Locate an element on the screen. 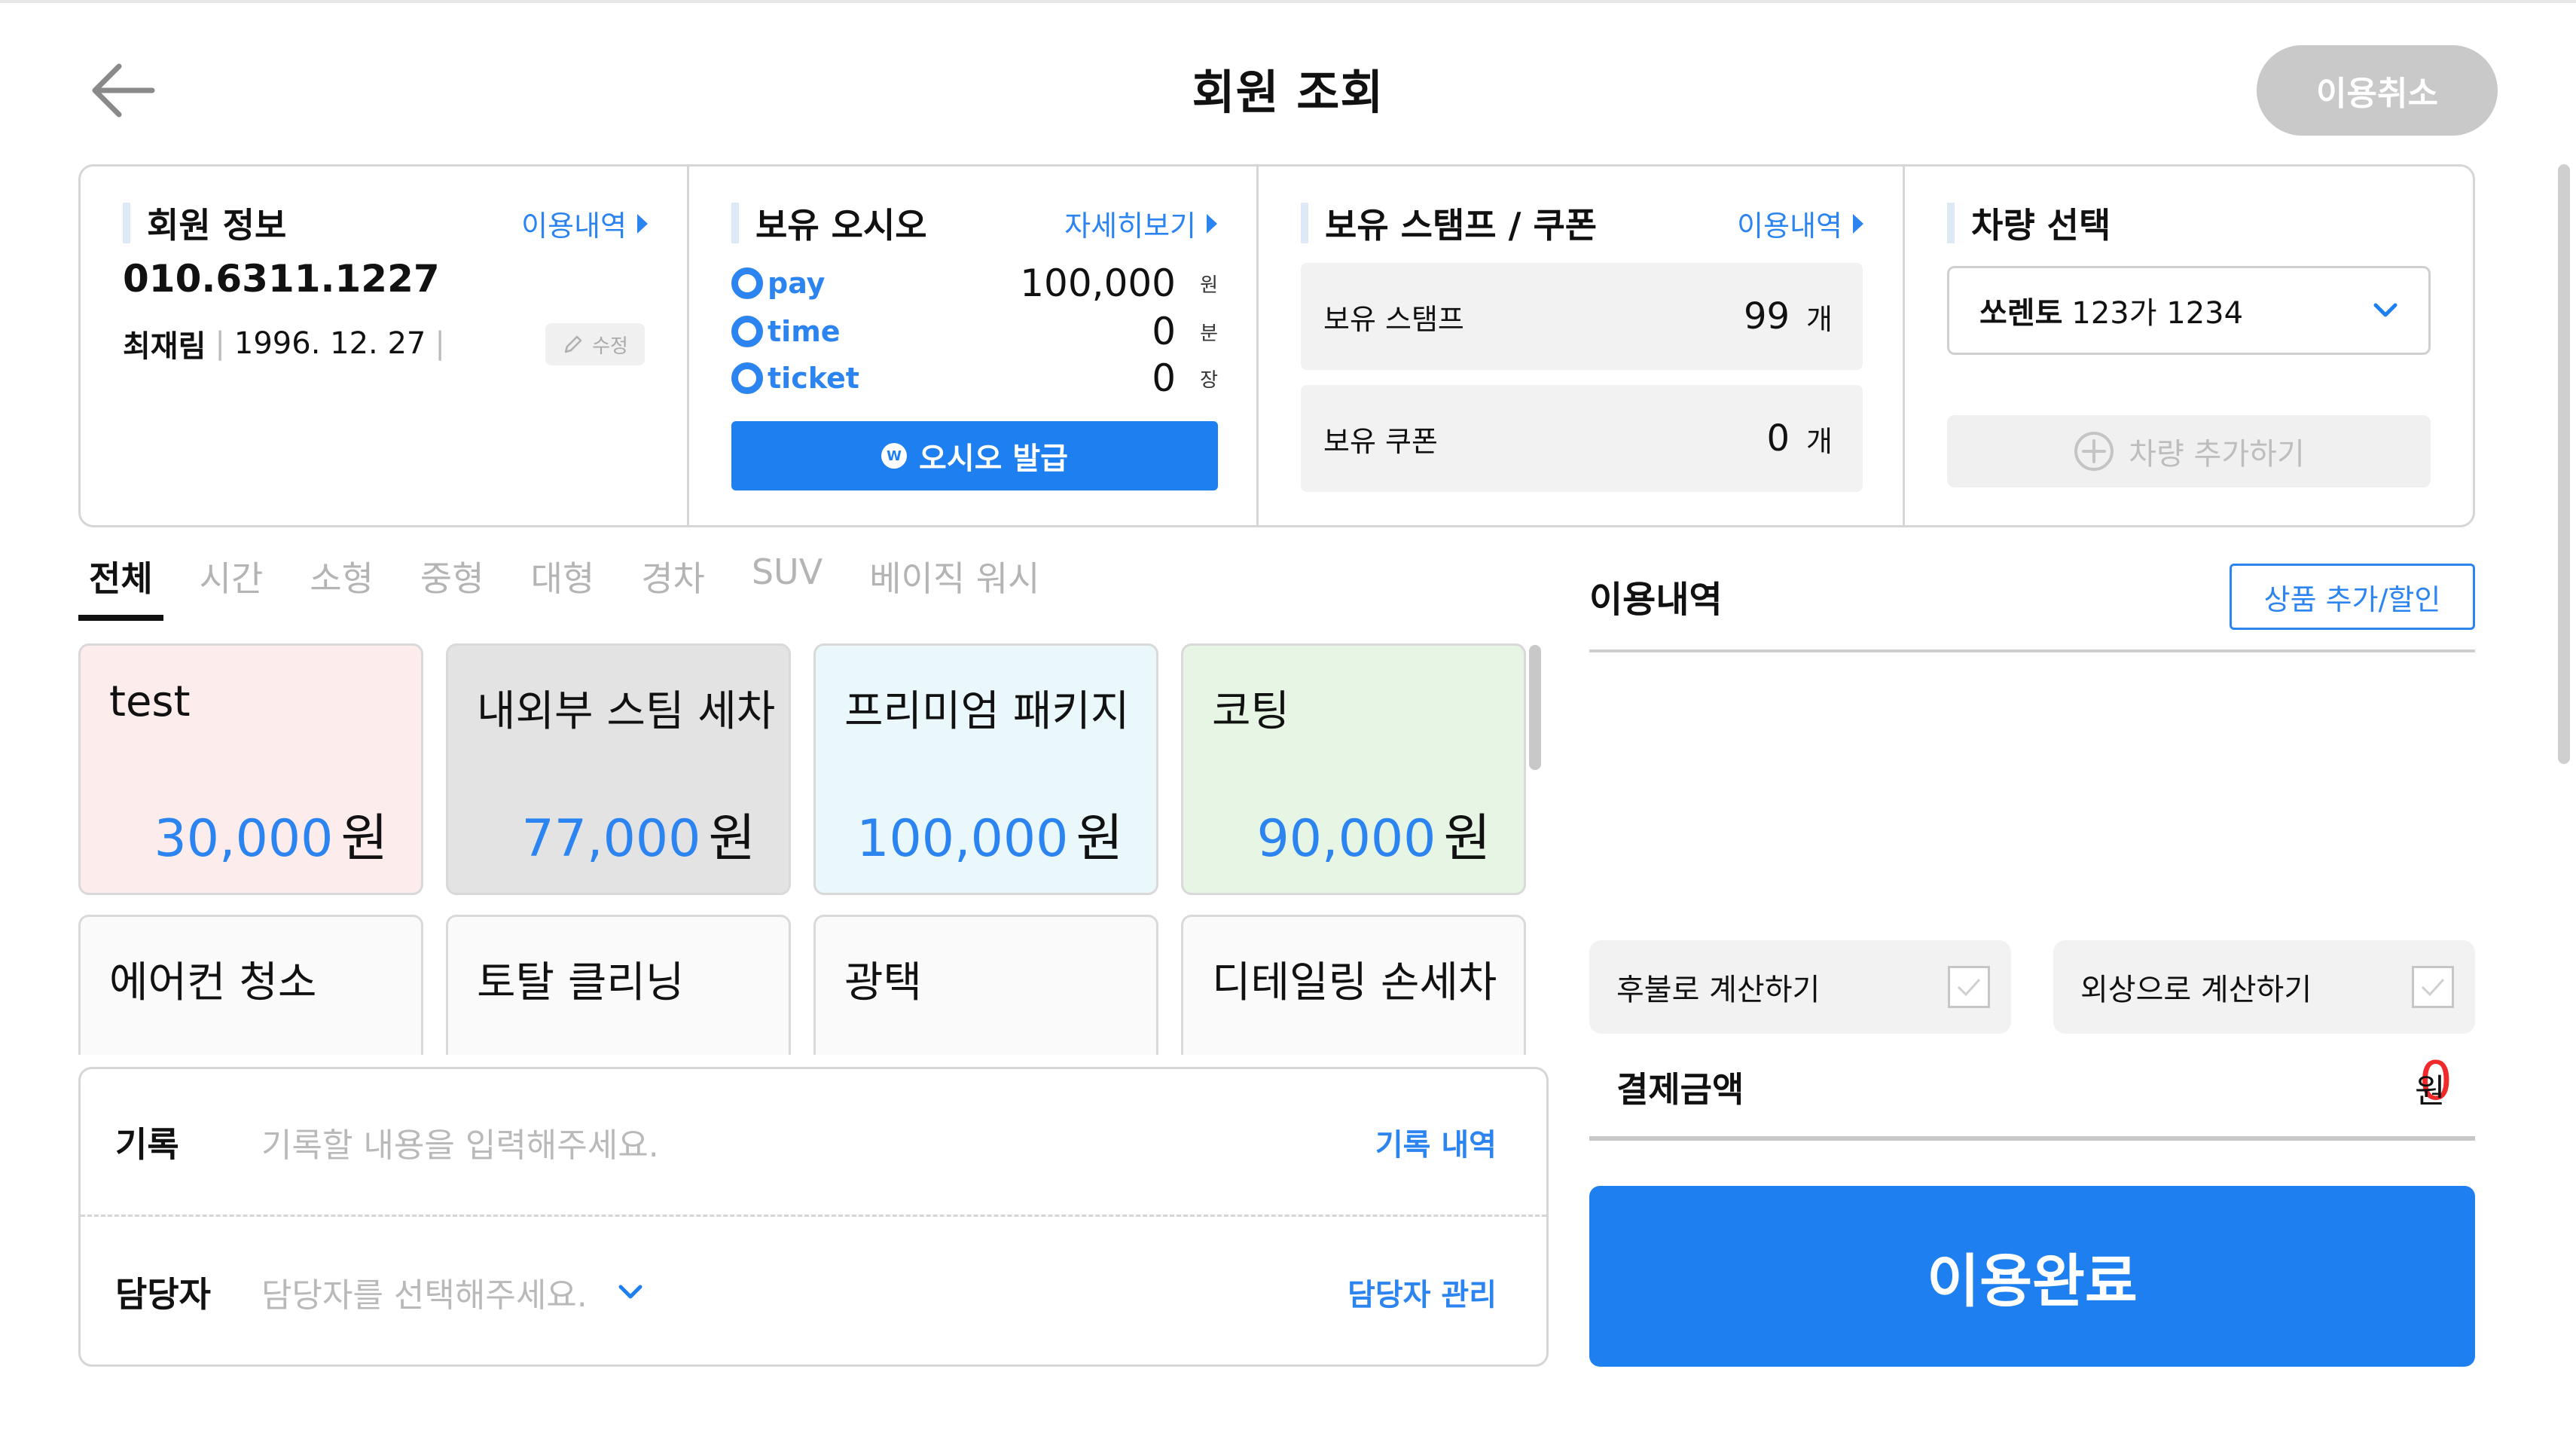 This screenshot has width=2576, height=1430. member-history-link: 이용내역 is located at coordinates (585, 224).